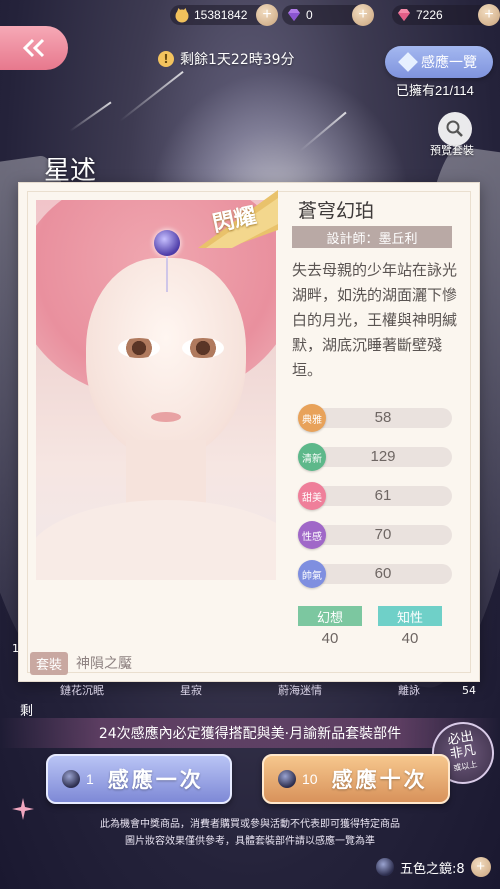  I want to click on portrait-eye-right, so click(203, 348).